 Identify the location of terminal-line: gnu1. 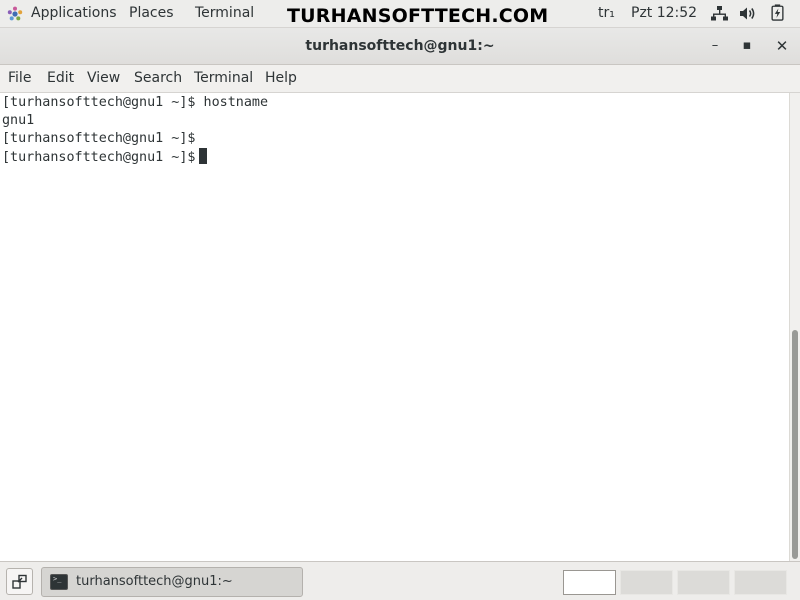
(18, 120).